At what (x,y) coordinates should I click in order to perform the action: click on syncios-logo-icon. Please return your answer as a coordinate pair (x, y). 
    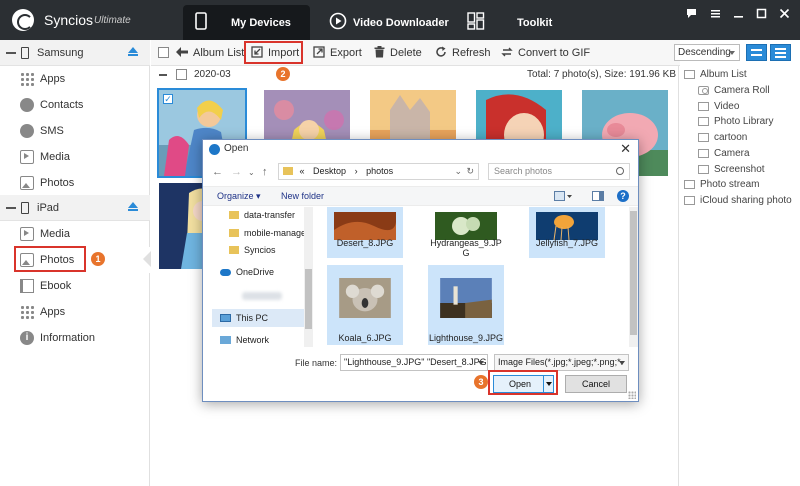
    Looking at the image, I should click on (23, 20).